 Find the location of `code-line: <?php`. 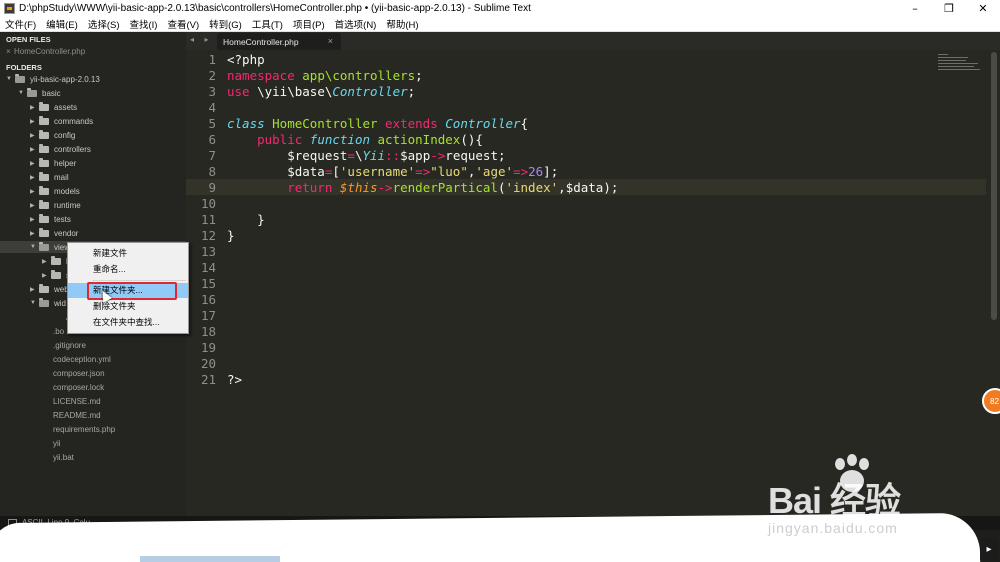

code-line: <?php is located at coordinates (246, 60).